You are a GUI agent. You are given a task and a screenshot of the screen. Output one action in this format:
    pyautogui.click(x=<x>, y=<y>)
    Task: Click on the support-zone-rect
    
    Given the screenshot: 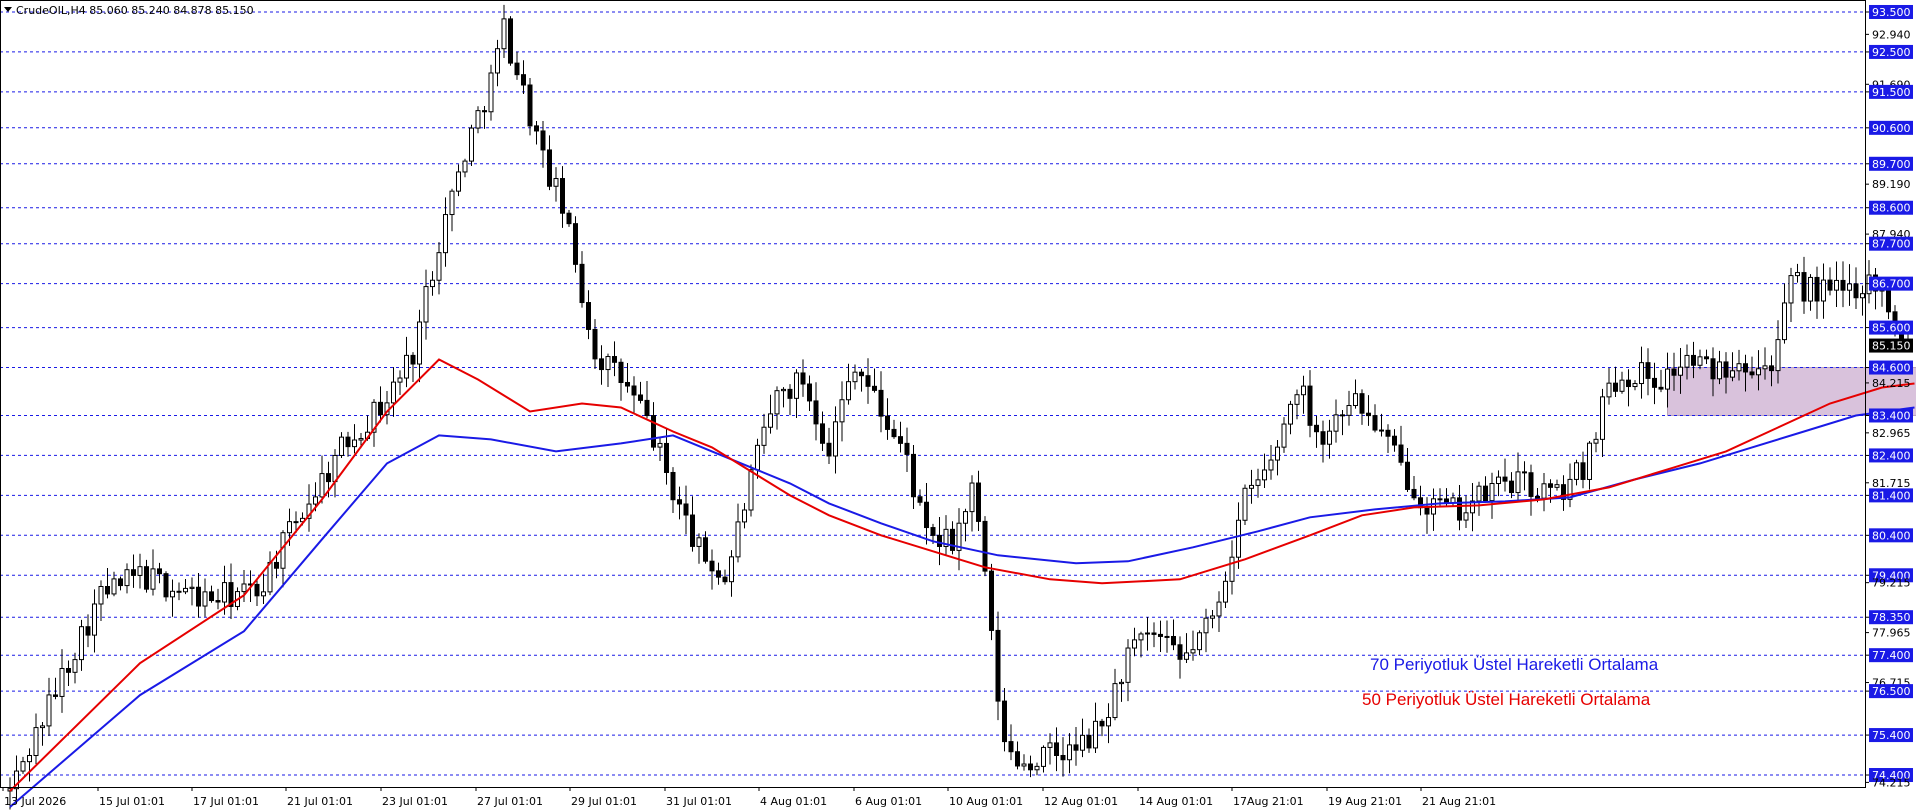 What is the action you would take?
    pyautogui.click(x=1791, y=391)
    